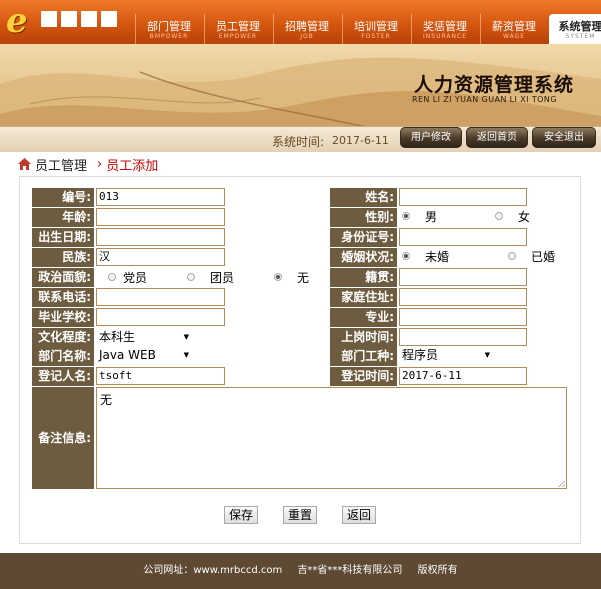 The height and width of the screenshot is (589, 601). I want to click on politics-option-none: 无, so click(303, 278).